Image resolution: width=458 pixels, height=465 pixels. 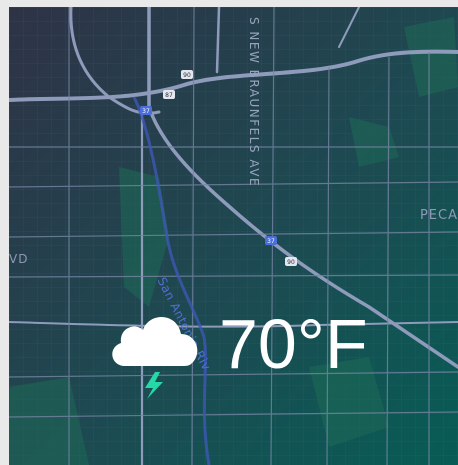 I want to click on highway-shield: 87, so click(x=169, y=94).